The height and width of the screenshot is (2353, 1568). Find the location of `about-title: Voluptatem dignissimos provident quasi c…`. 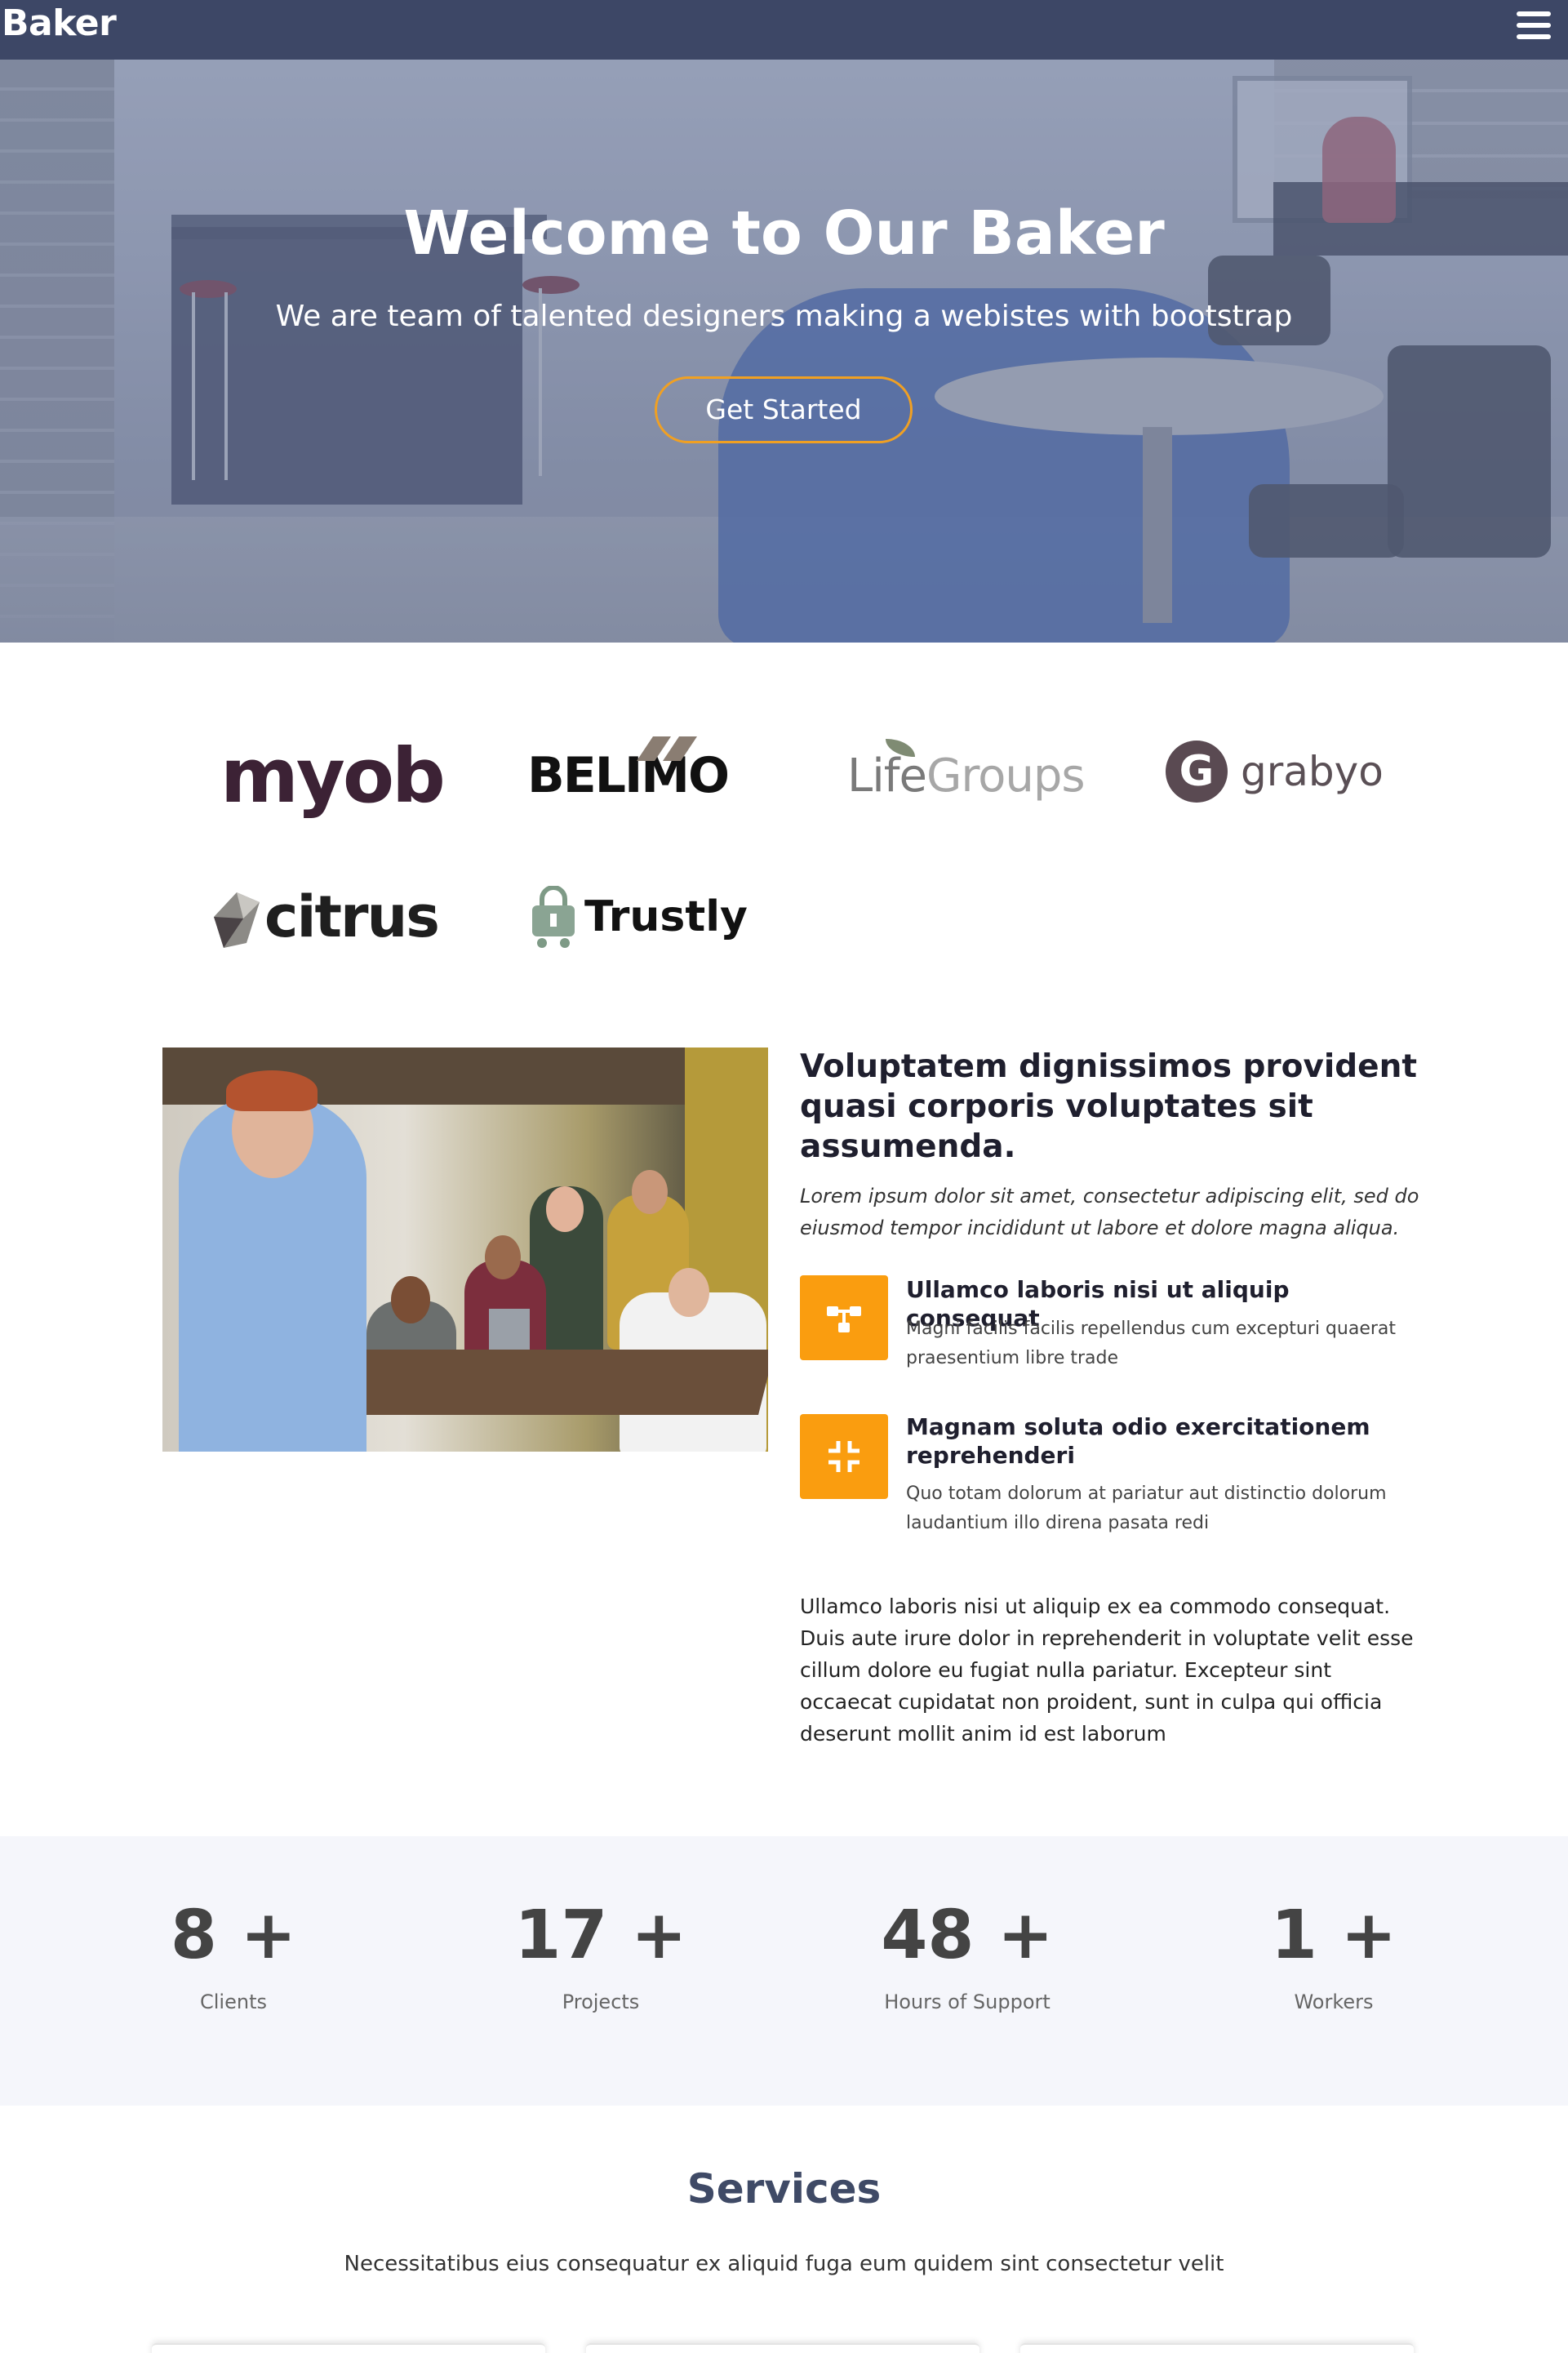

about-title: Voluptatem dignissimos provident quasi c… is located at coordinates (1109, 1106).